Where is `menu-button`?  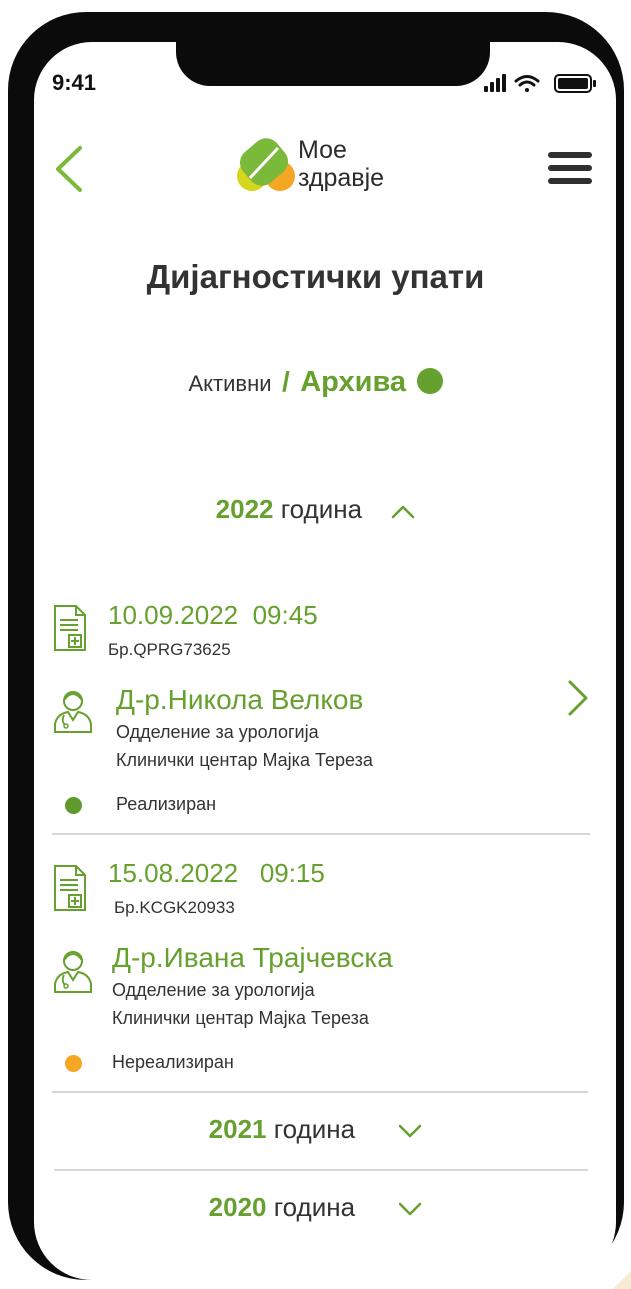
menu-button is located at coordinates (570, 168).